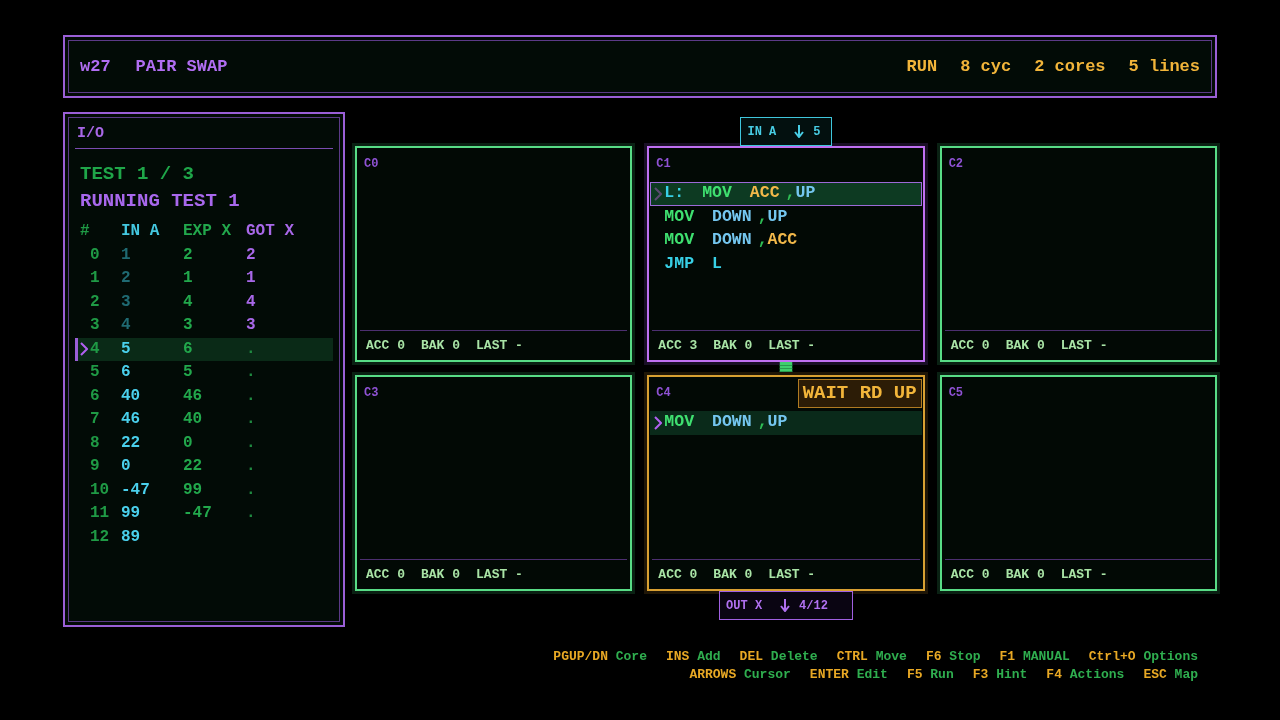 The width and height of the screenshot is (1280, 720). I want to click on port-value: 5, so click(817, 132).